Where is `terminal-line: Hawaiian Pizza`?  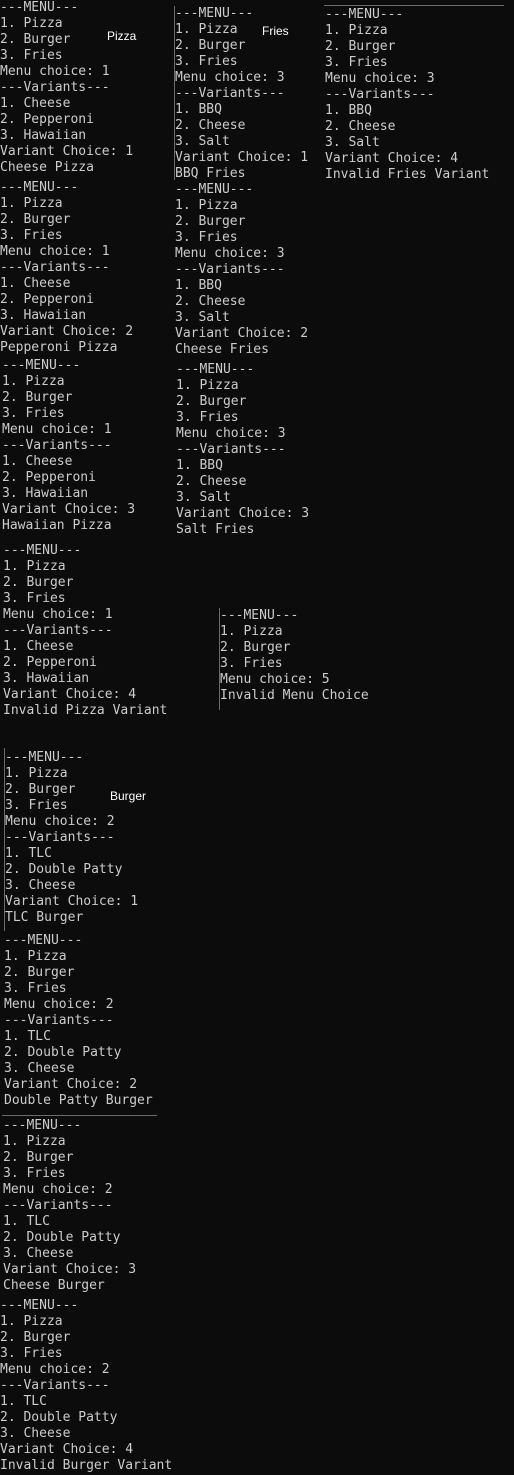 terminal-line: Hawaiian Pizza is located at coordinates (57, 525).